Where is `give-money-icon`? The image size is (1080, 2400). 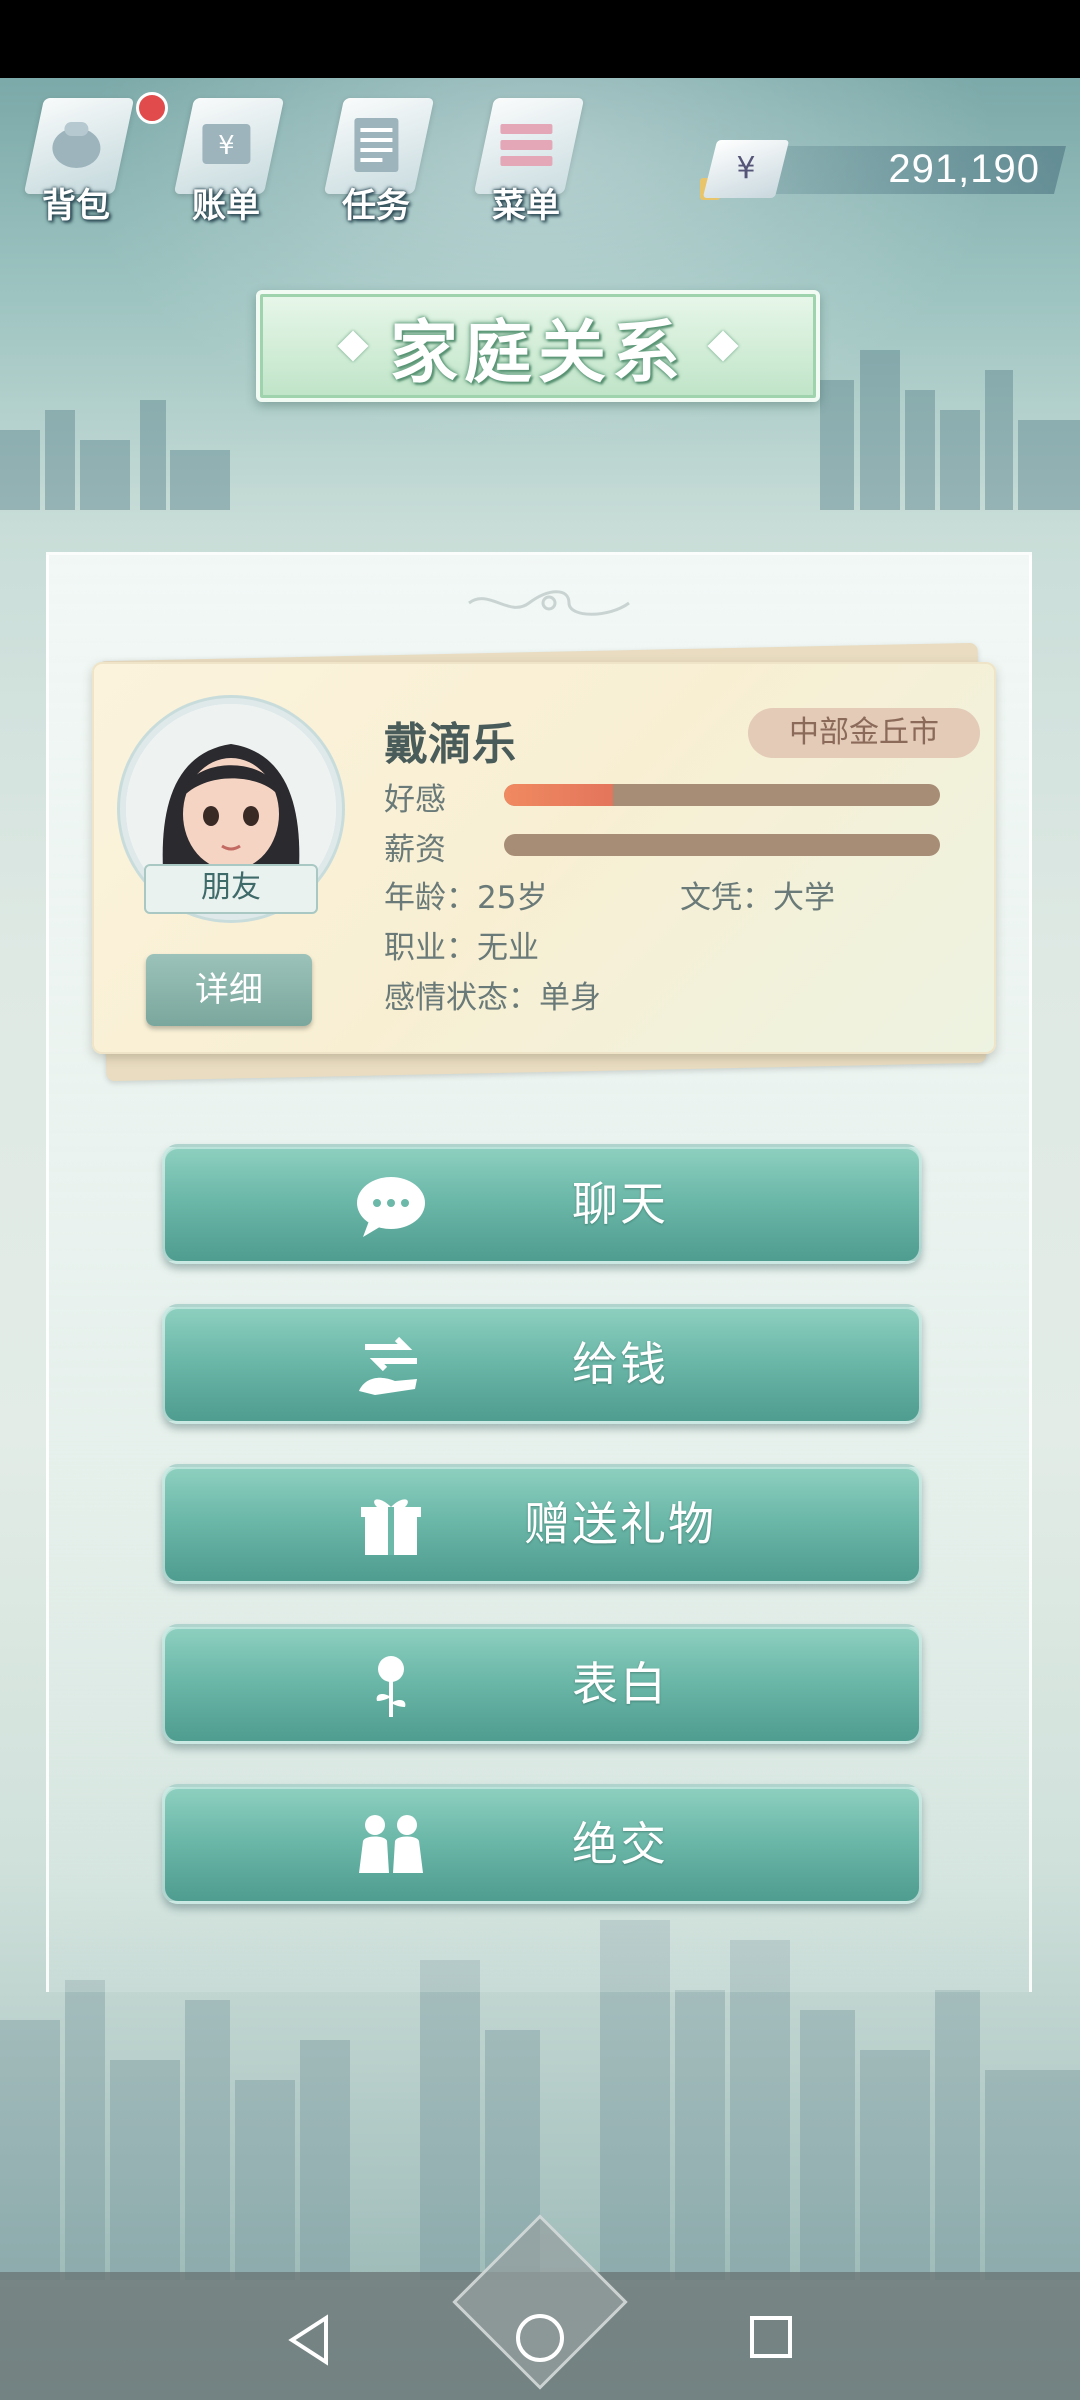 give-money-icon is located at coordinates (388, 1365).